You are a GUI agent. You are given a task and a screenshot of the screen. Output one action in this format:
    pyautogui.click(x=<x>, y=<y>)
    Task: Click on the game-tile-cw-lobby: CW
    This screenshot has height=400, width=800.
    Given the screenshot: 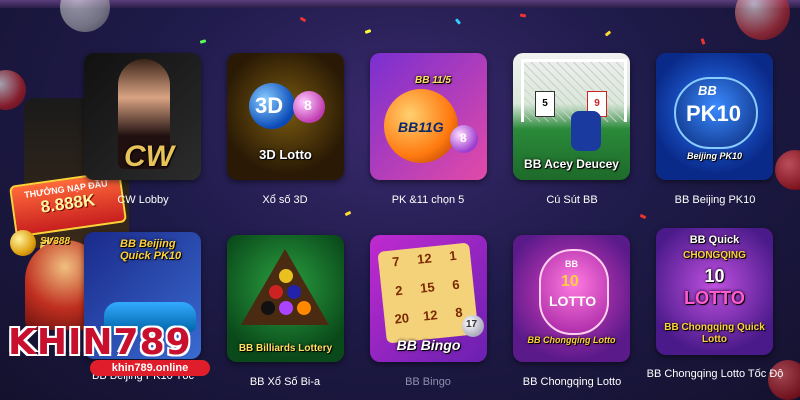 What is the action you would take?
    pyautogui.click(x=142, y=116)
    